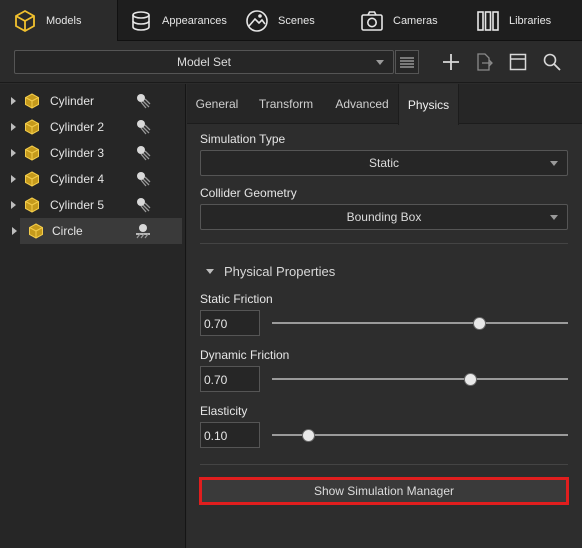 The image size is (582, 548). Describe the element at coordinates (415, 20) in the screenshot. I see `tab-cameras-label: Cameras` at that location.